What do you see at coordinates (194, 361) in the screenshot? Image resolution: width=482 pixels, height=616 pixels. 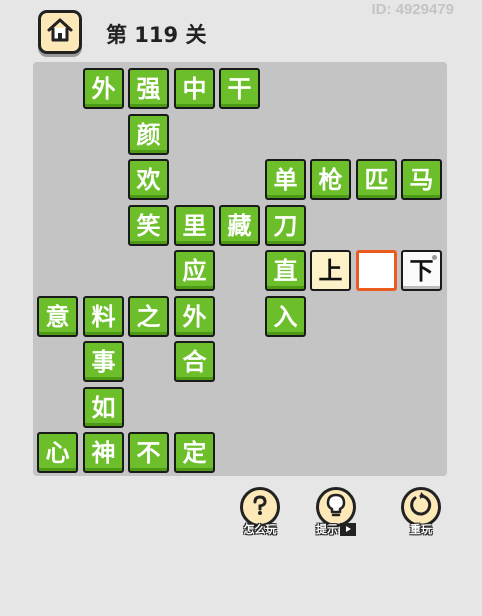 I see `grid-tile: 合` at bounding box center [194, 361].